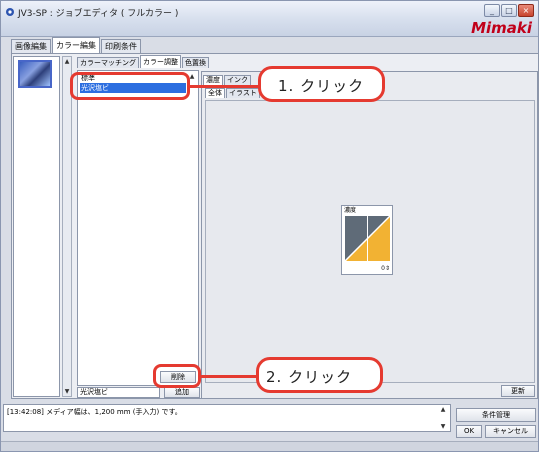 The height and width of the screenshot is (452, 539). I want to click on tab-image-edit: 画像編集, so click(31, 46).